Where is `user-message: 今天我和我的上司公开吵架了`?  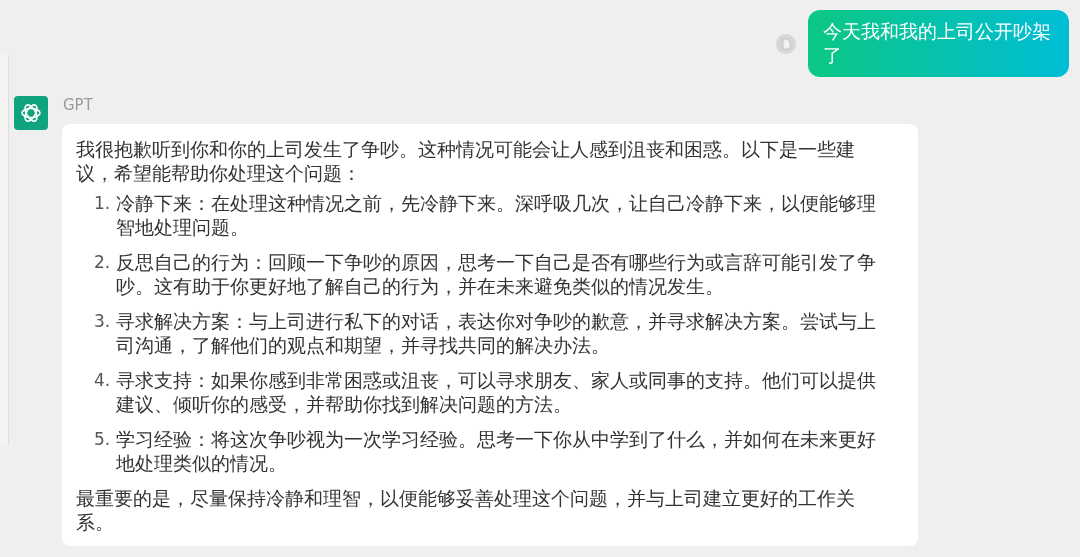
user-message: 今天我和我的上司公开吵架了 is located at coordinates (938, 43).